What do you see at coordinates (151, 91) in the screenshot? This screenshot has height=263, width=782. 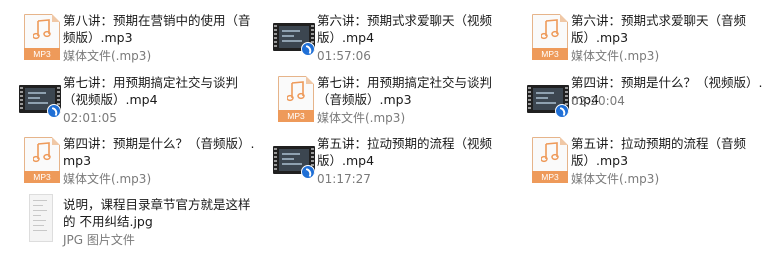 I see `file-name: 第七讲：用预期搞定社交与谈判（视频版）.mp4` at bounding box center [151, 91].